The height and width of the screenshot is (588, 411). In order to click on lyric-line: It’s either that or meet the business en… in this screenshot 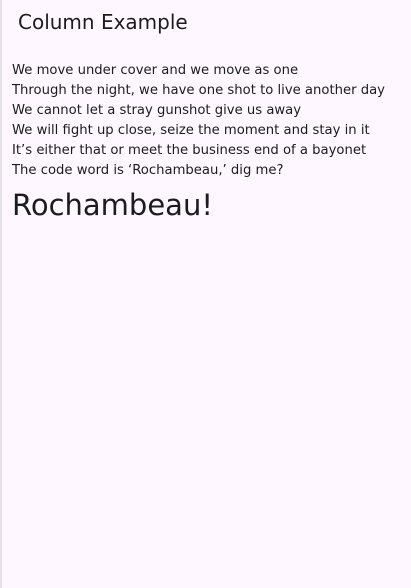, I will do `click(189, 150)`.